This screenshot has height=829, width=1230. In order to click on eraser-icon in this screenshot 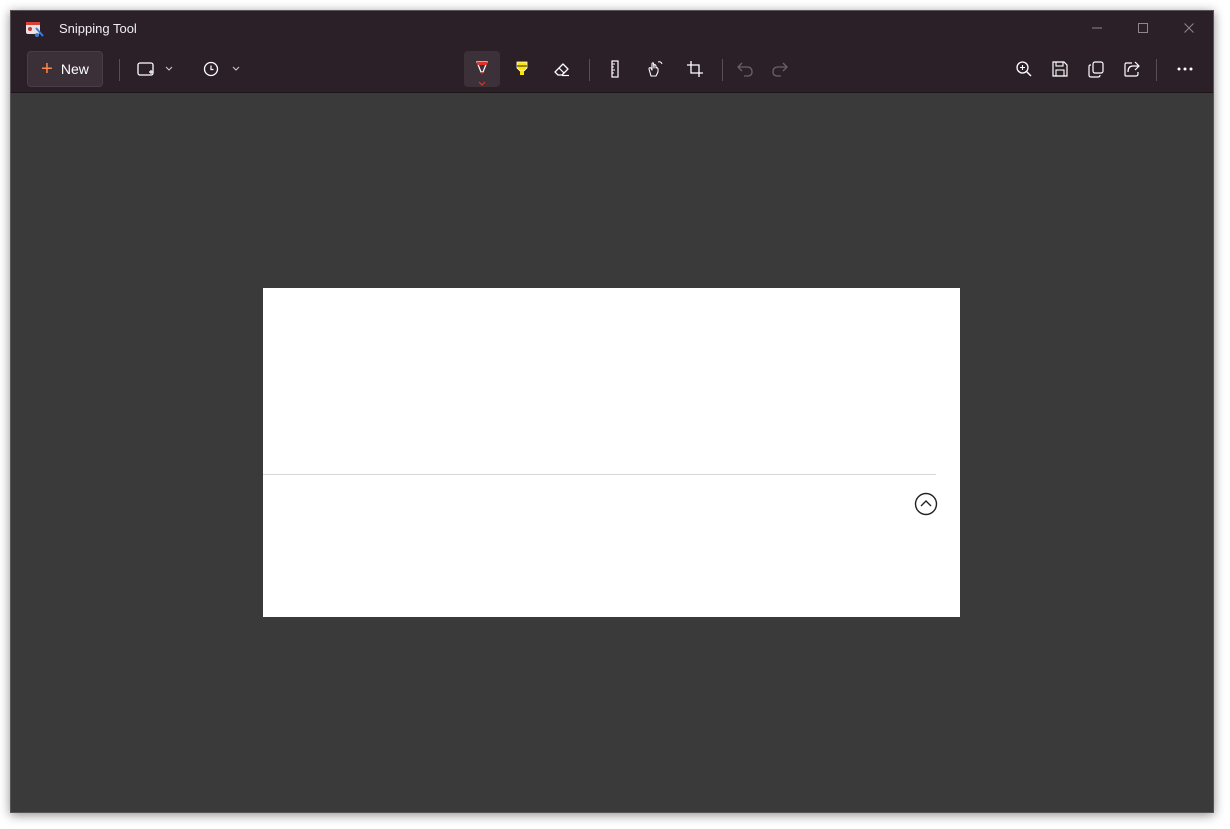, I will do `click(561, 70)`.